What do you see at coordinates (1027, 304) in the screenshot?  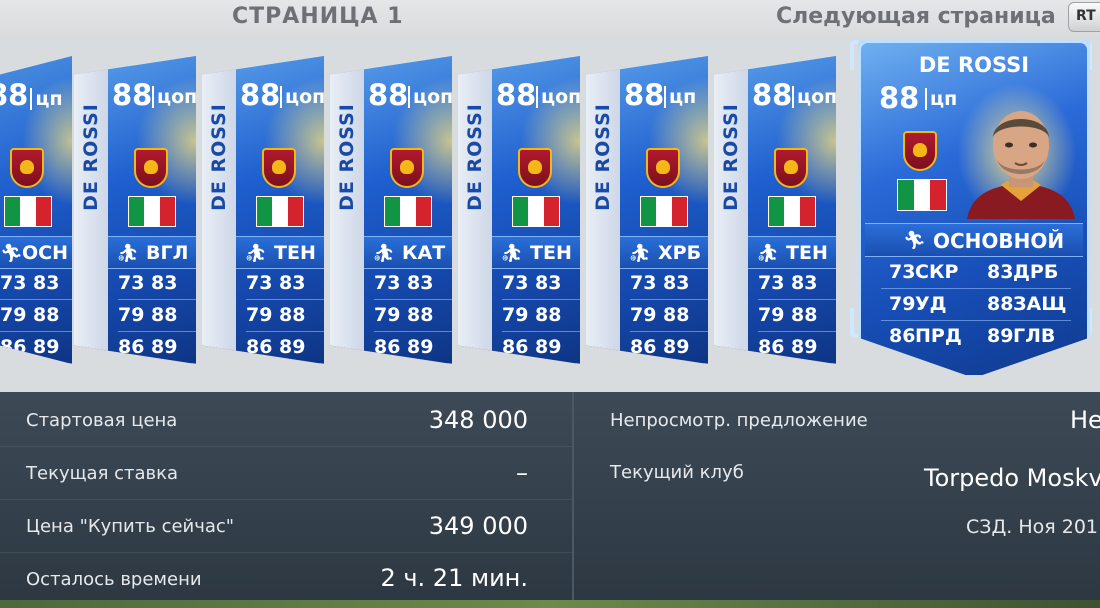 I see `stat-defending: 88ЗАЩ` at bounding box center [1027, 304].